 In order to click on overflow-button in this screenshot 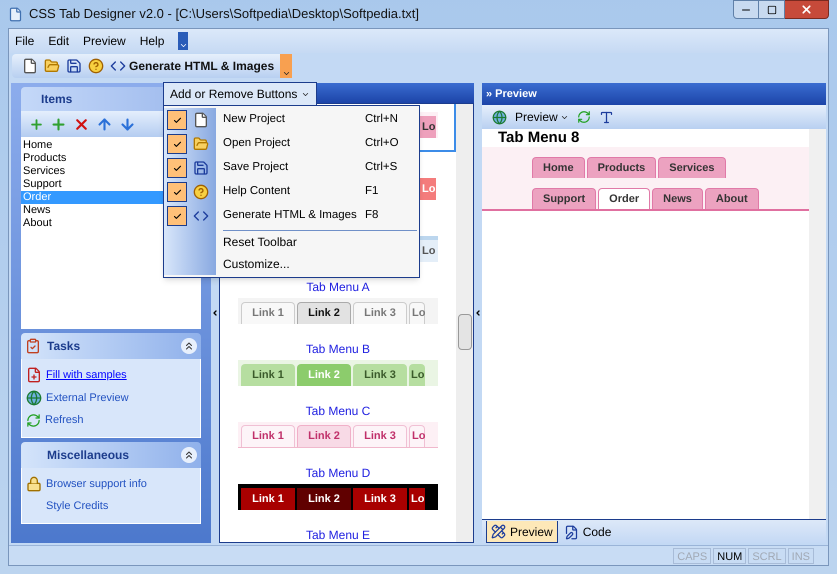, I will do `click(183, 41)`.